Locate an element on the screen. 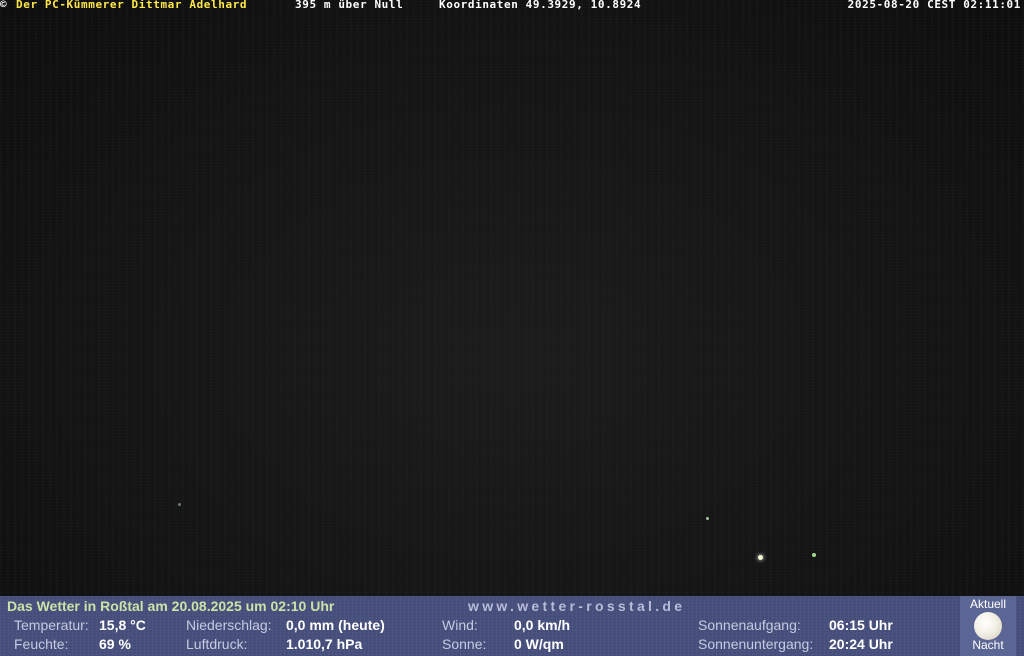  moon-icon is located at coordinates (988, 626).